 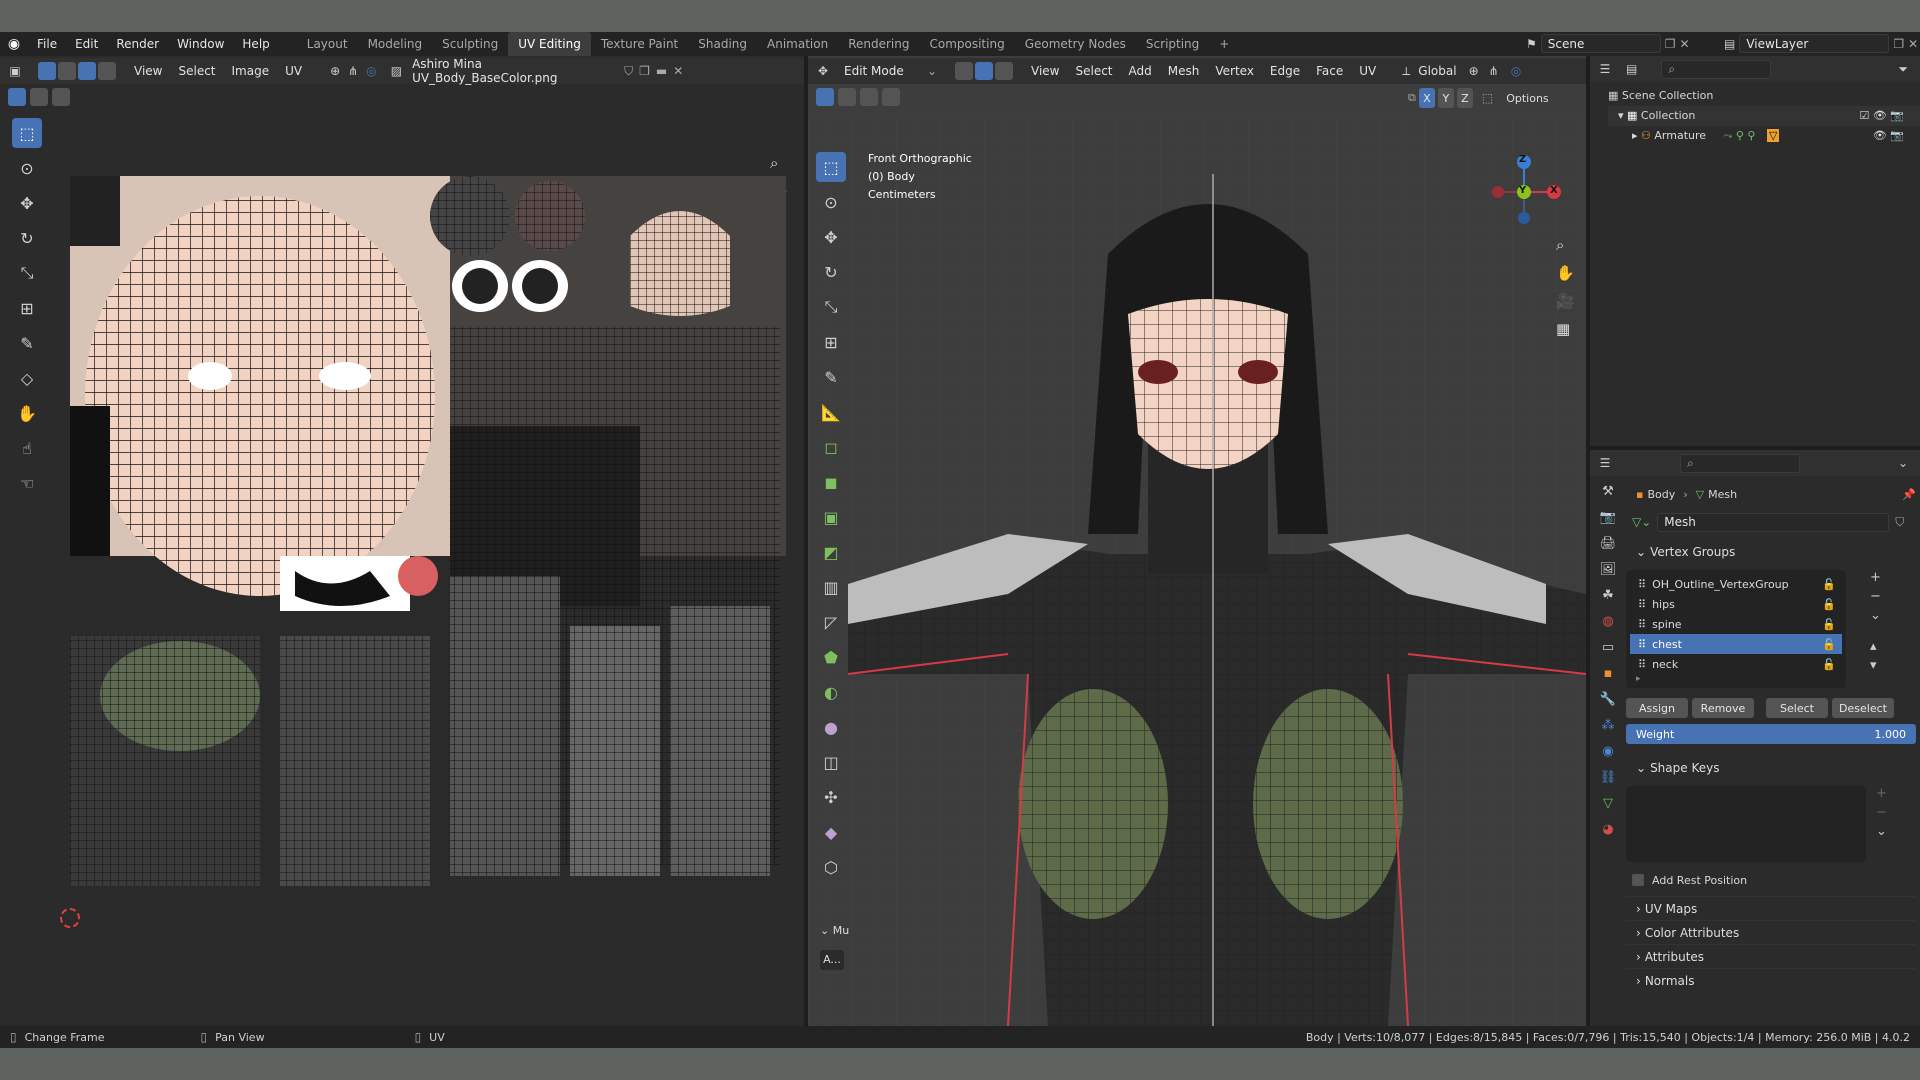 What do you see at coordinates (1565, 273) in the screenshot?
I see `pan-hand-icon: ✋` at bounding box center [1565, 273].